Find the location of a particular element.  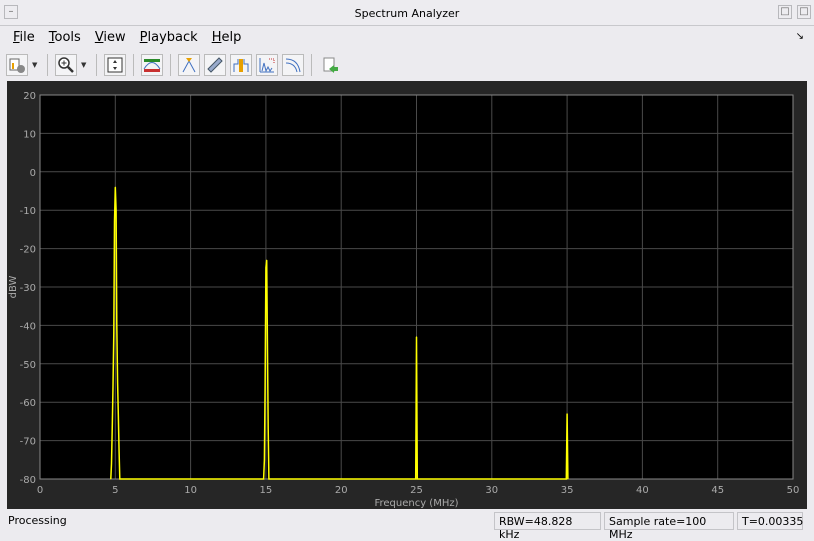

sample-rate-readout: Sample rate=100 MHz is located at coordinates (669, 526).